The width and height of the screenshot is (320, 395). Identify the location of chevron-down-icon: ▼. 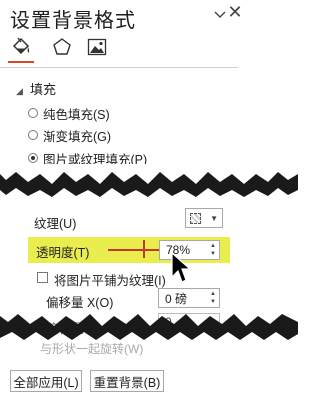
(214, 218).